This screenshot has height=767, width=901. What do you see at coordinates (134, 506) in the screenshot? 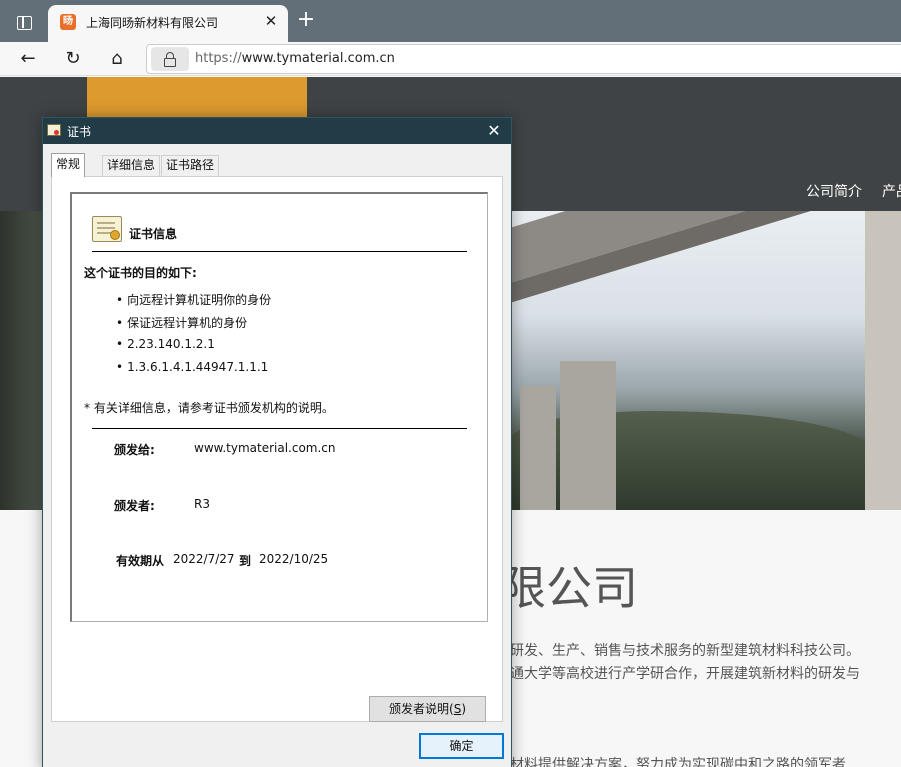
I see `issued-by-label: 颁发者:` at bounding box center [134, 506].